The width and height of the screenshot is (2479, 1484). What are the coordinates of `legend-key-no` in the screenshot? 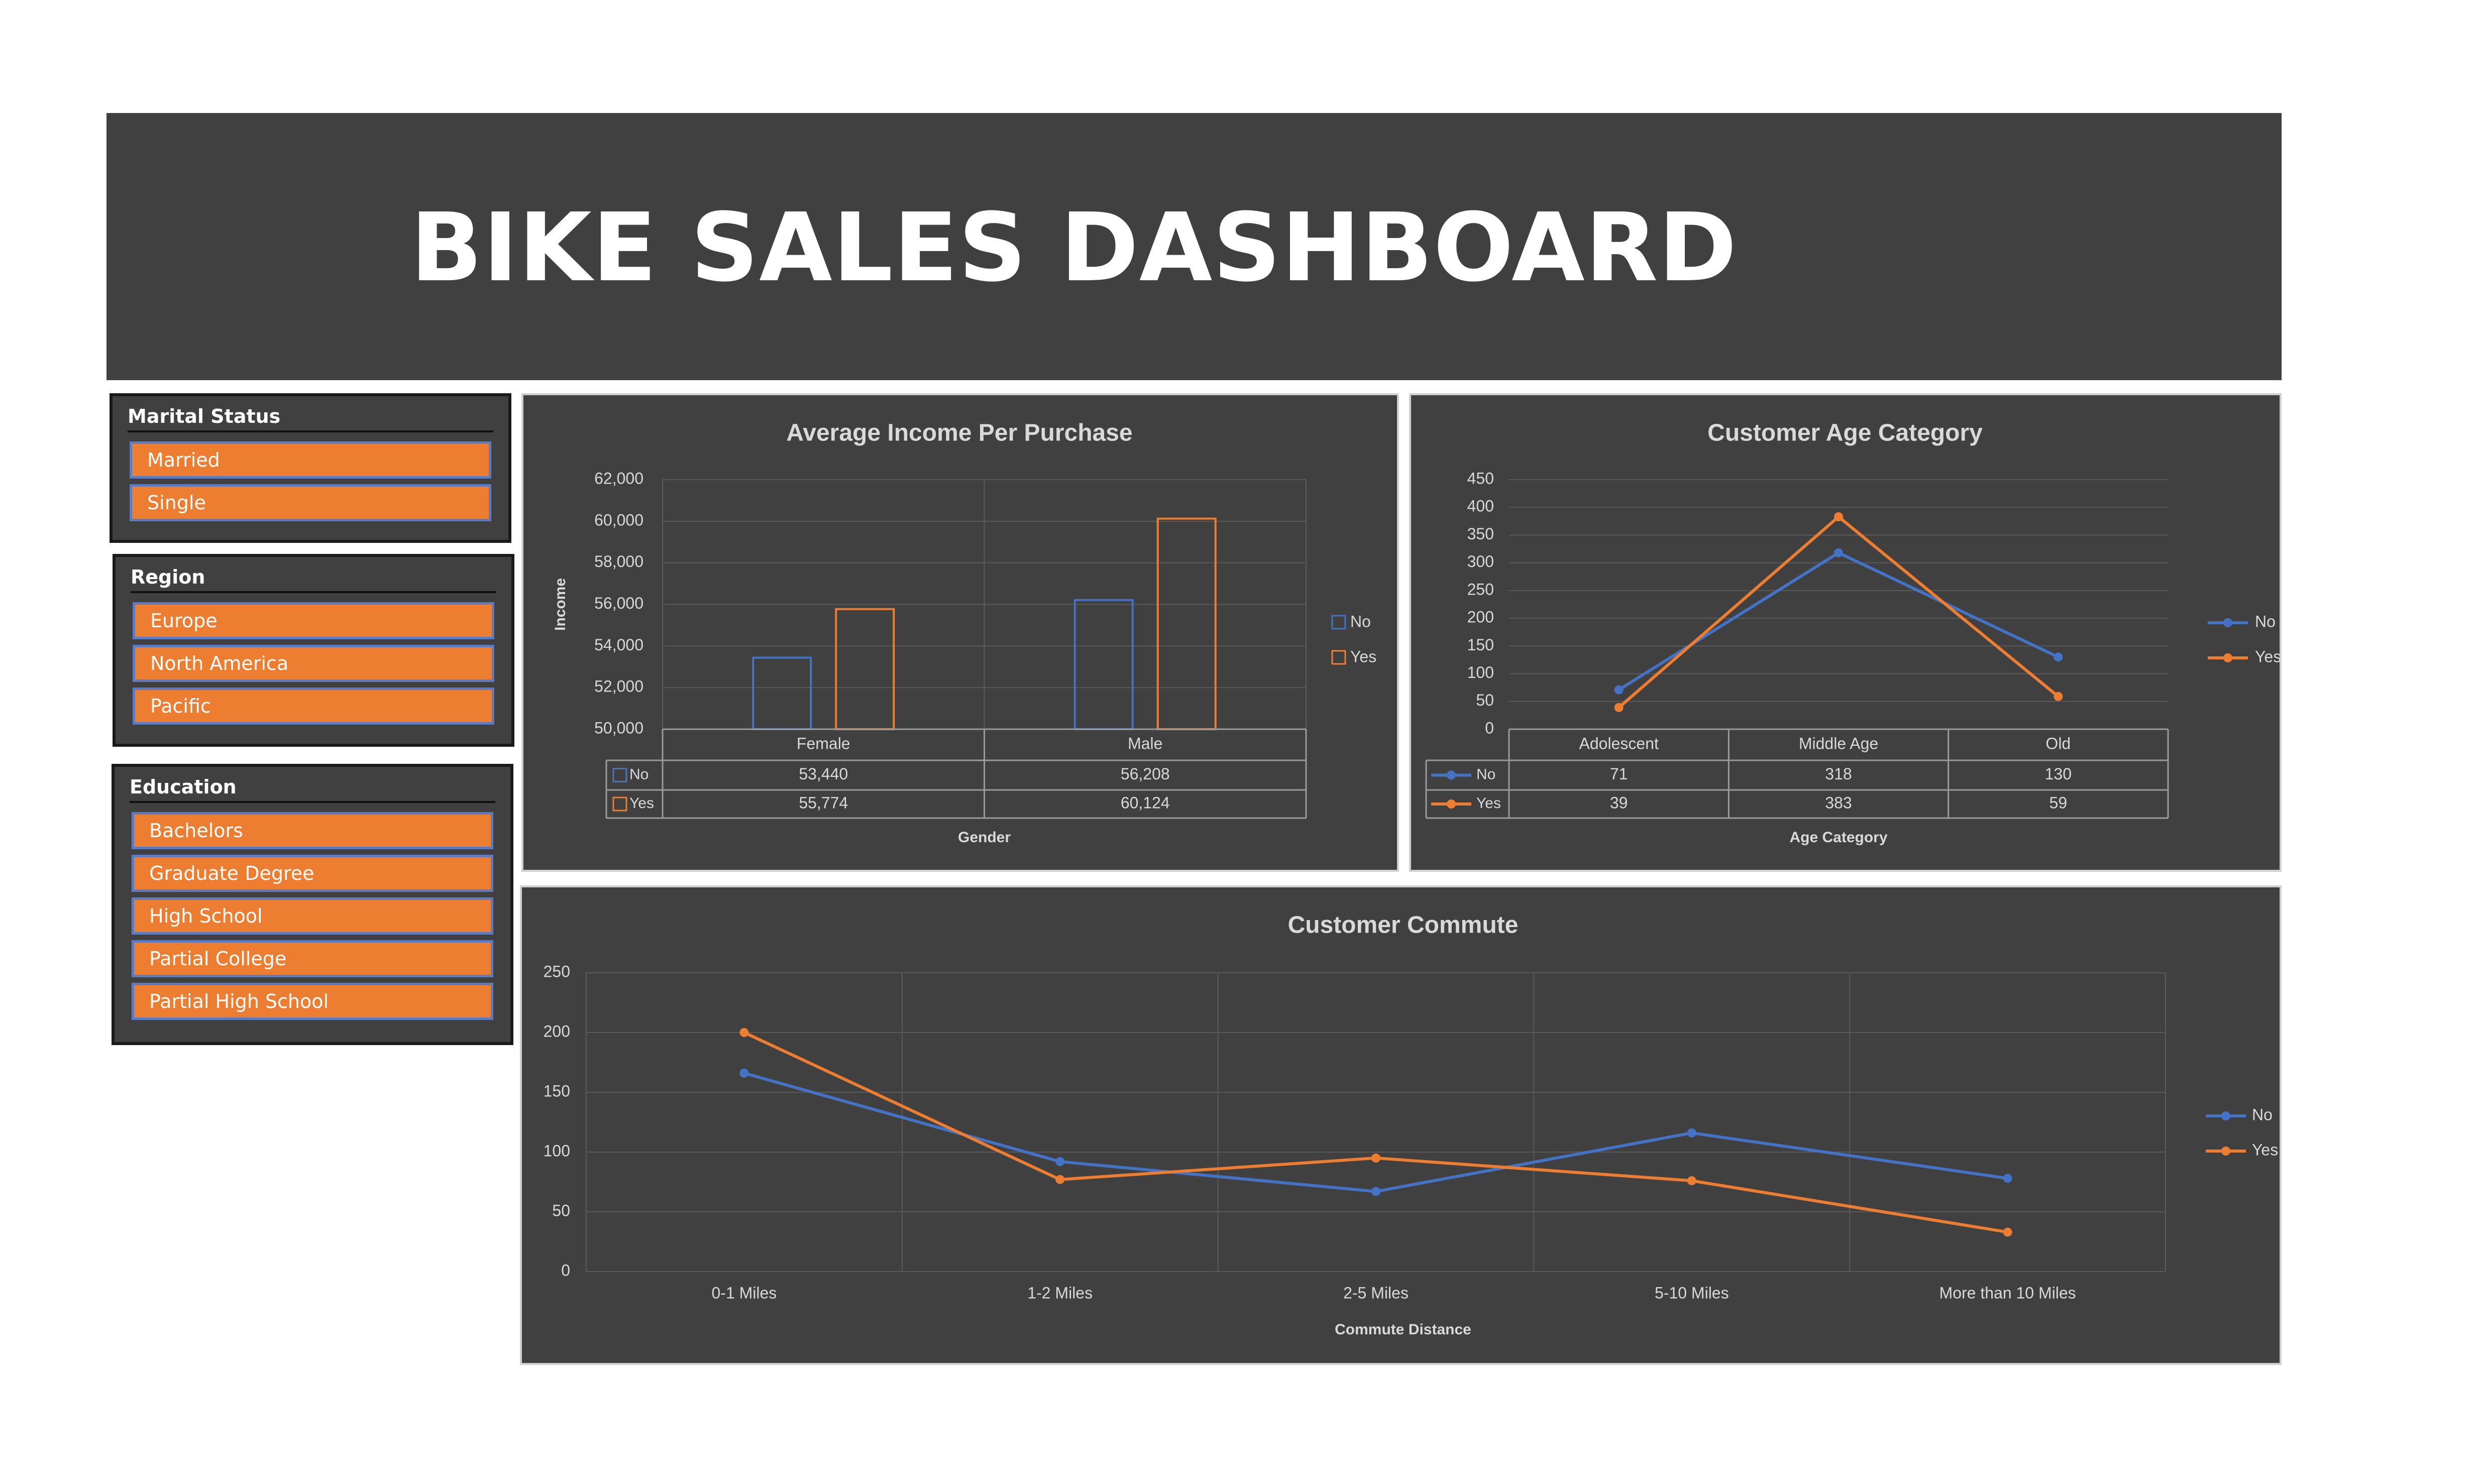 It's located at (1338, 622).